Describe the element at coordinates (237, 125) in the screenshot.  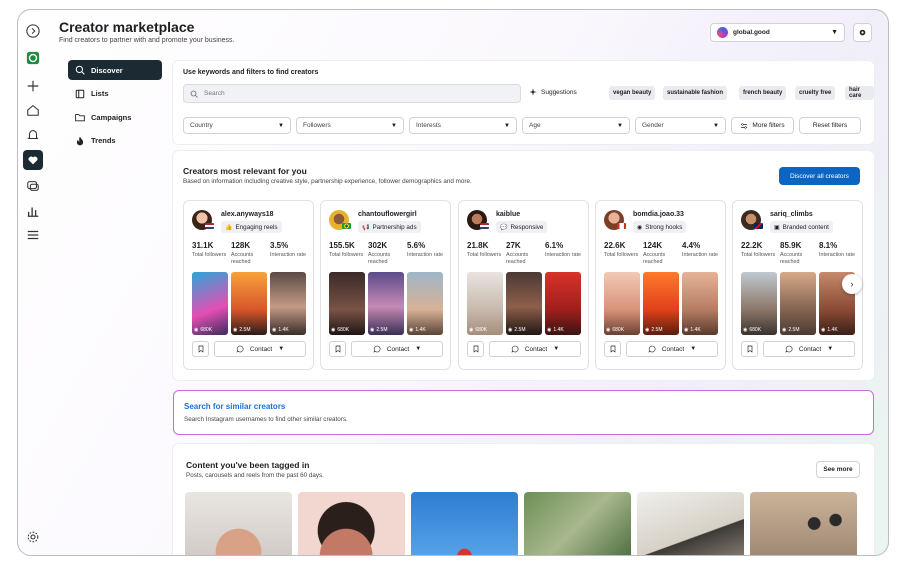
I see `country-filter: Country ▼` at that location.